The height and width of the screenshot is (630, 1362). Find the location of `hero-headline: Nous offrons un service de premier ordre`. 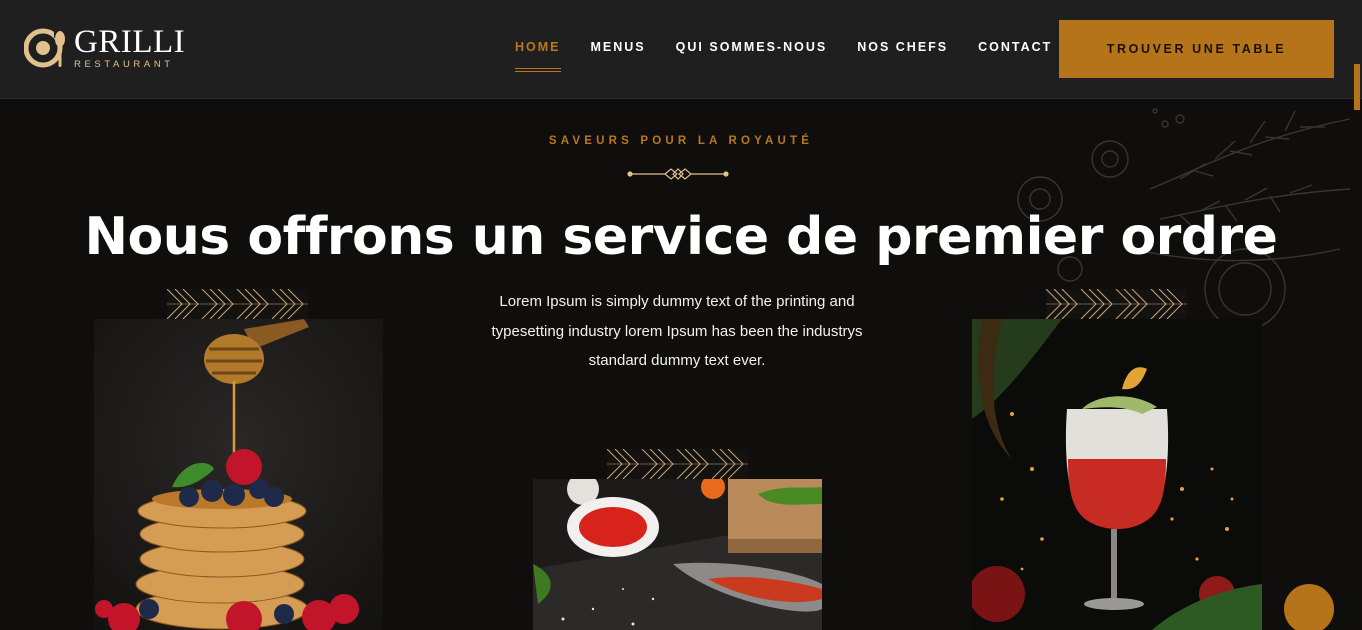

hero-headline: Nous offrons un service de premier ordre is located at coordinates (681, 237).